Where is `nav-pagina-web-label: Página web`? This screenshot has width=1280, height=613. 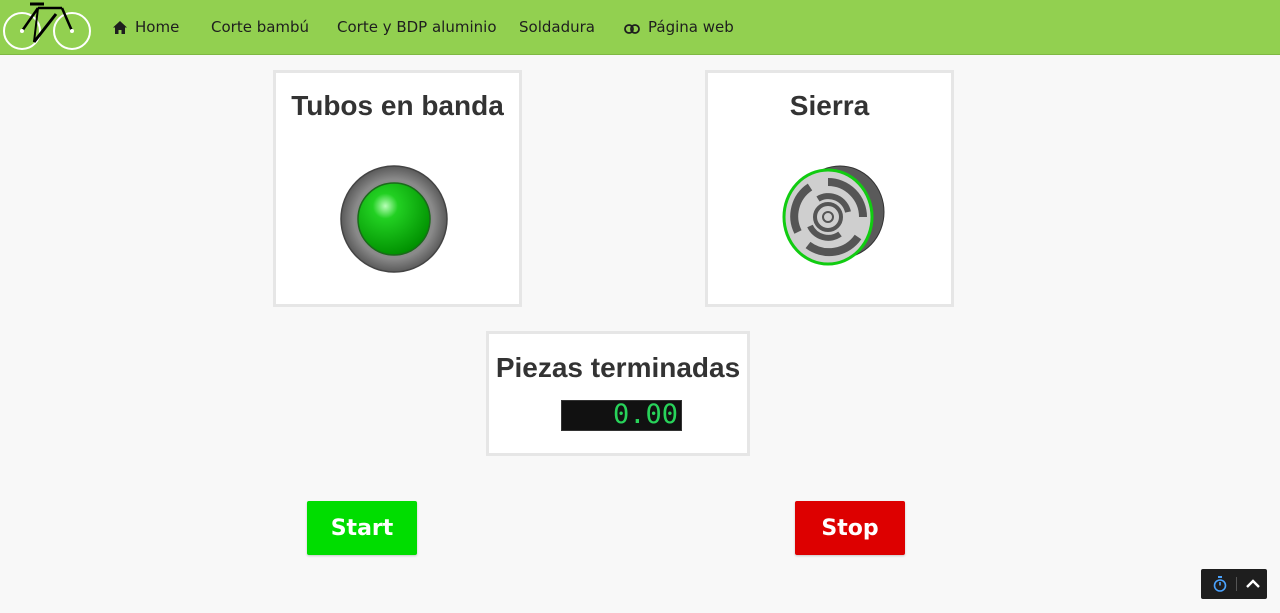
nav-pagina-web-label: Página web is located at coordinates (691, 27).